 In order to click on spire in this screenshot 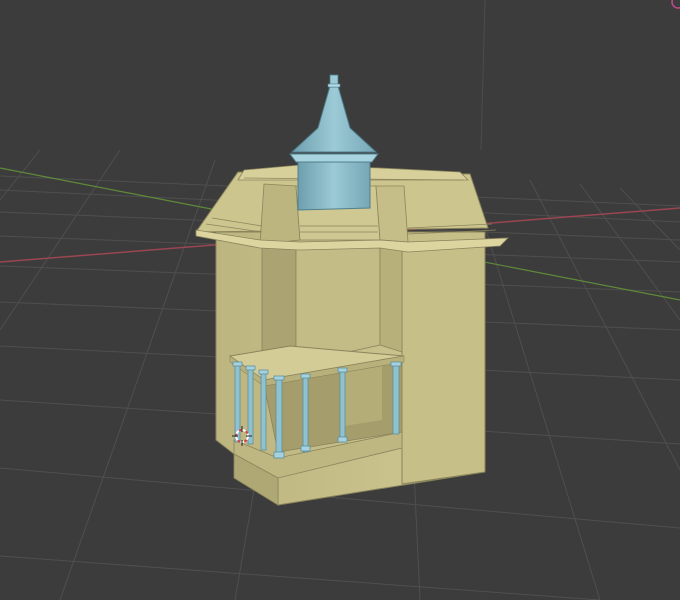, I will do `click(334, 119)`.